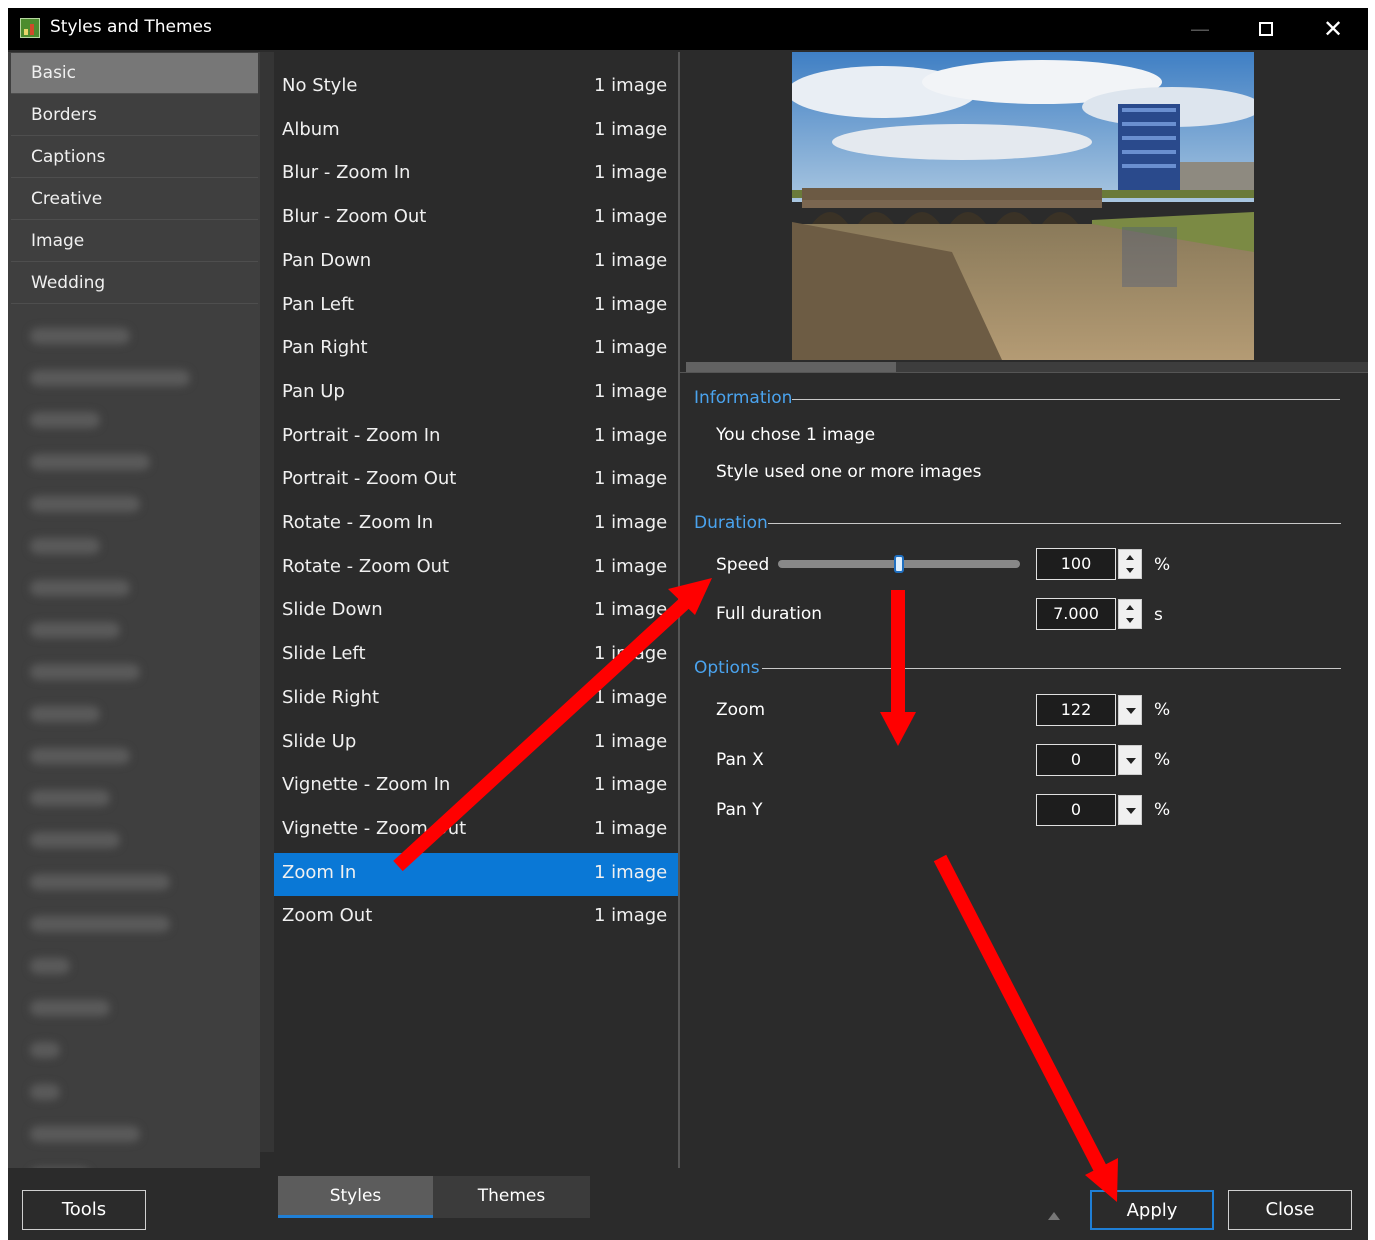 The width and height of the screenshot is (1375, 1240). Describe the element at coordinates (324, 654) in the screenshot. I see `style-name: Slide Left` at that location.